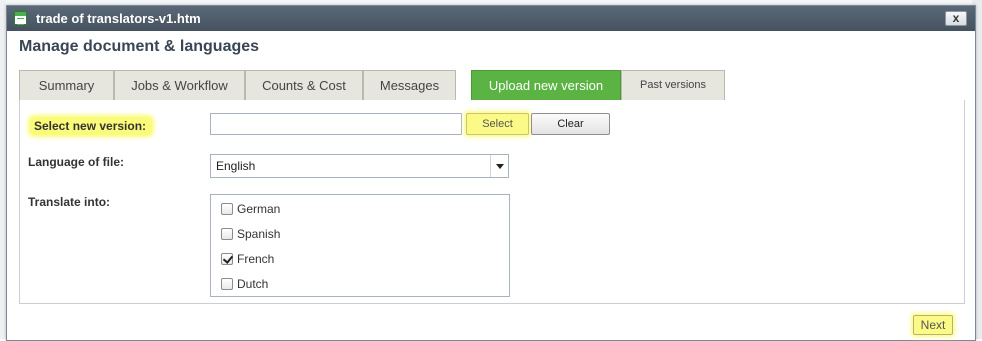 This screenshot has width=982, height=341. I want to click on close-button: x, so click(956, 18).